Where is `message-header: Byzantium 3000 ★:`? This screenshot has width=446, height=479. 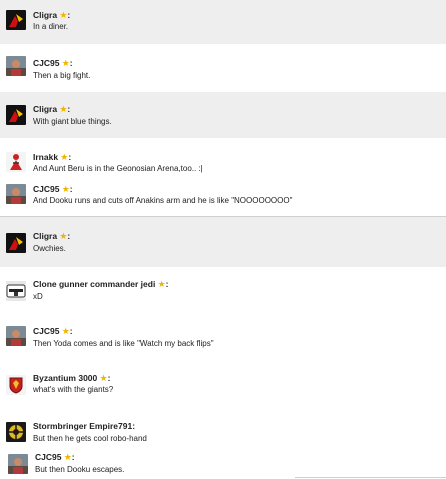 message-header: Byzantium 3000 ★: is located at coordinates (71, 378).